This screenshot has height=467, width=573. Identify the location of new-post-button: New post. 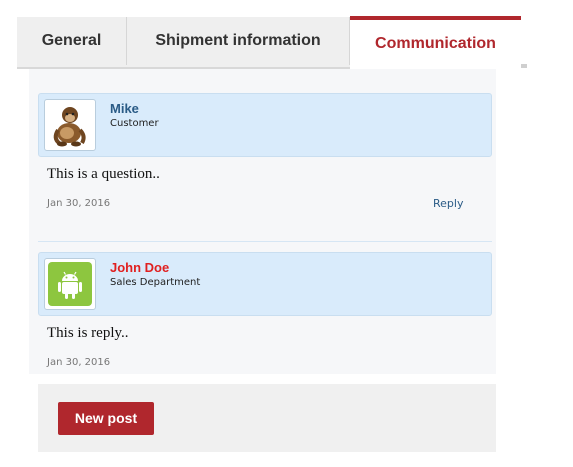
(106, 418).